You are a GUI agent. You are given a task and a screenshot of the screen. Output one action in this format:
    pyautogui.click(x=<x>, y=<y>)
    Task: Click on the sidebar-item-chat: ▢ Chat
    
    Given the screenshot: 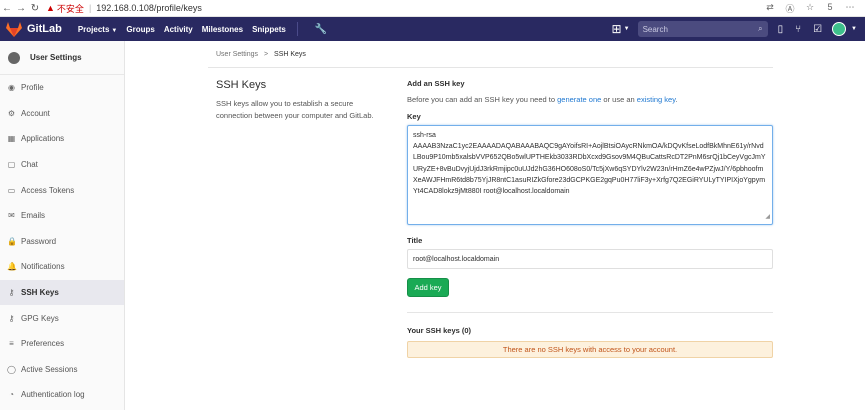 What is the action you would take?
    pyautogui.click(x=62, y=165)
    